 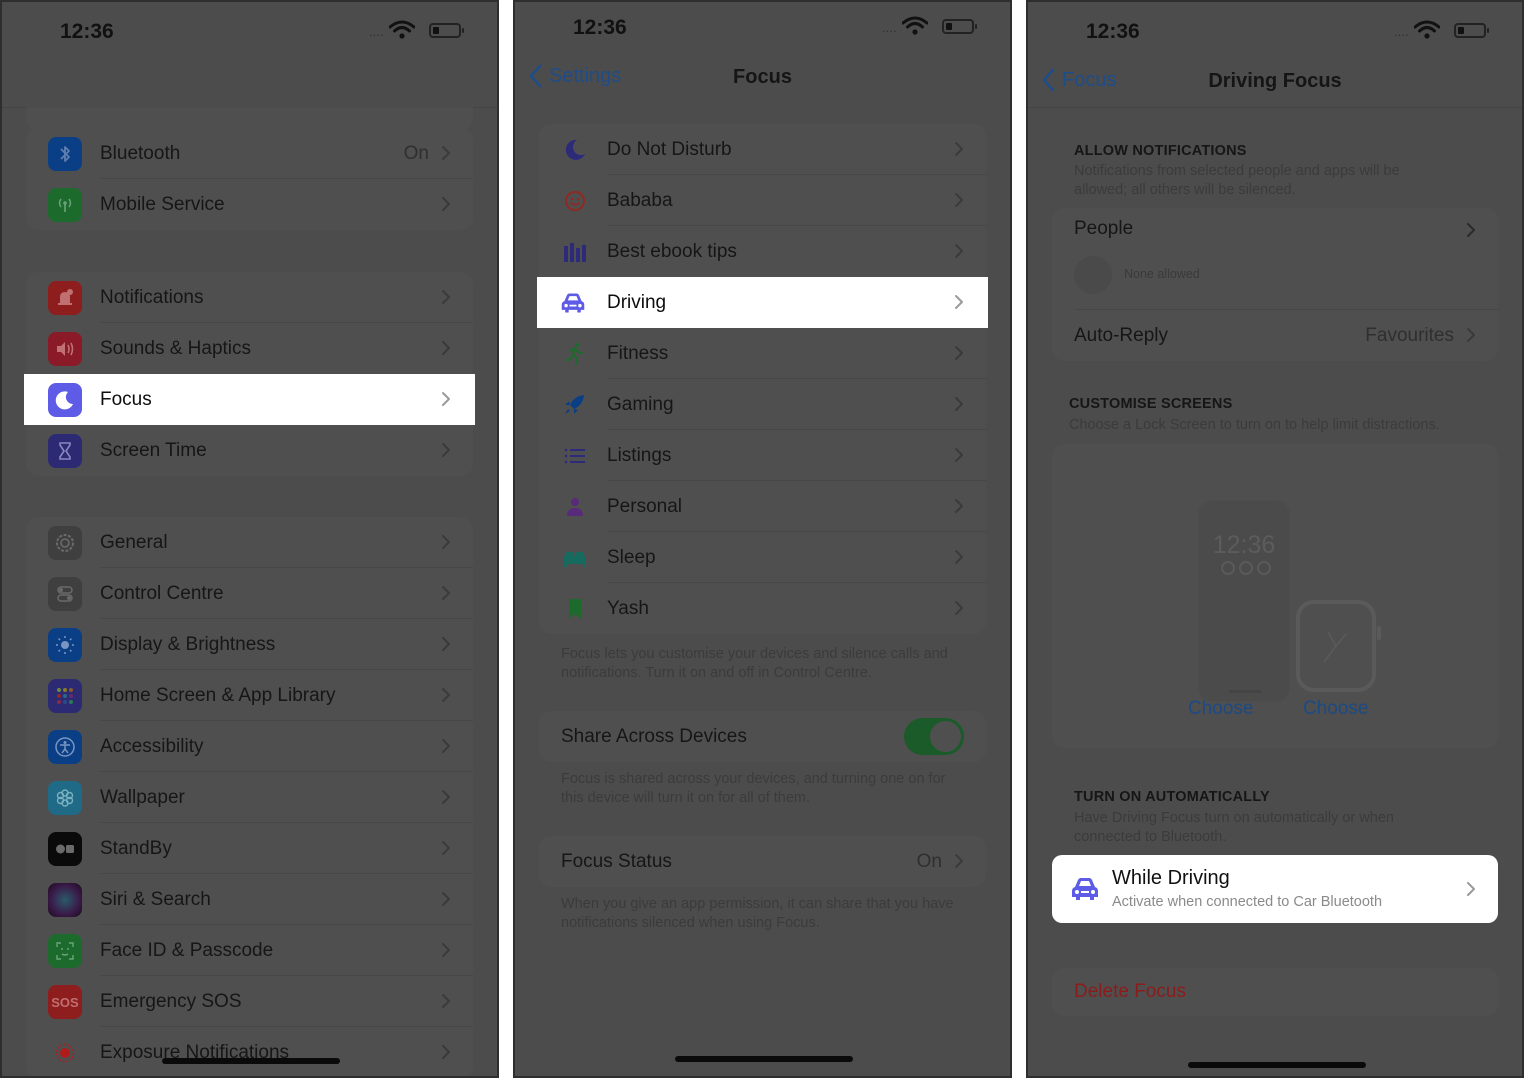 I want to click on auto-reply-value: Favourites, so click(x=1409, y=335).